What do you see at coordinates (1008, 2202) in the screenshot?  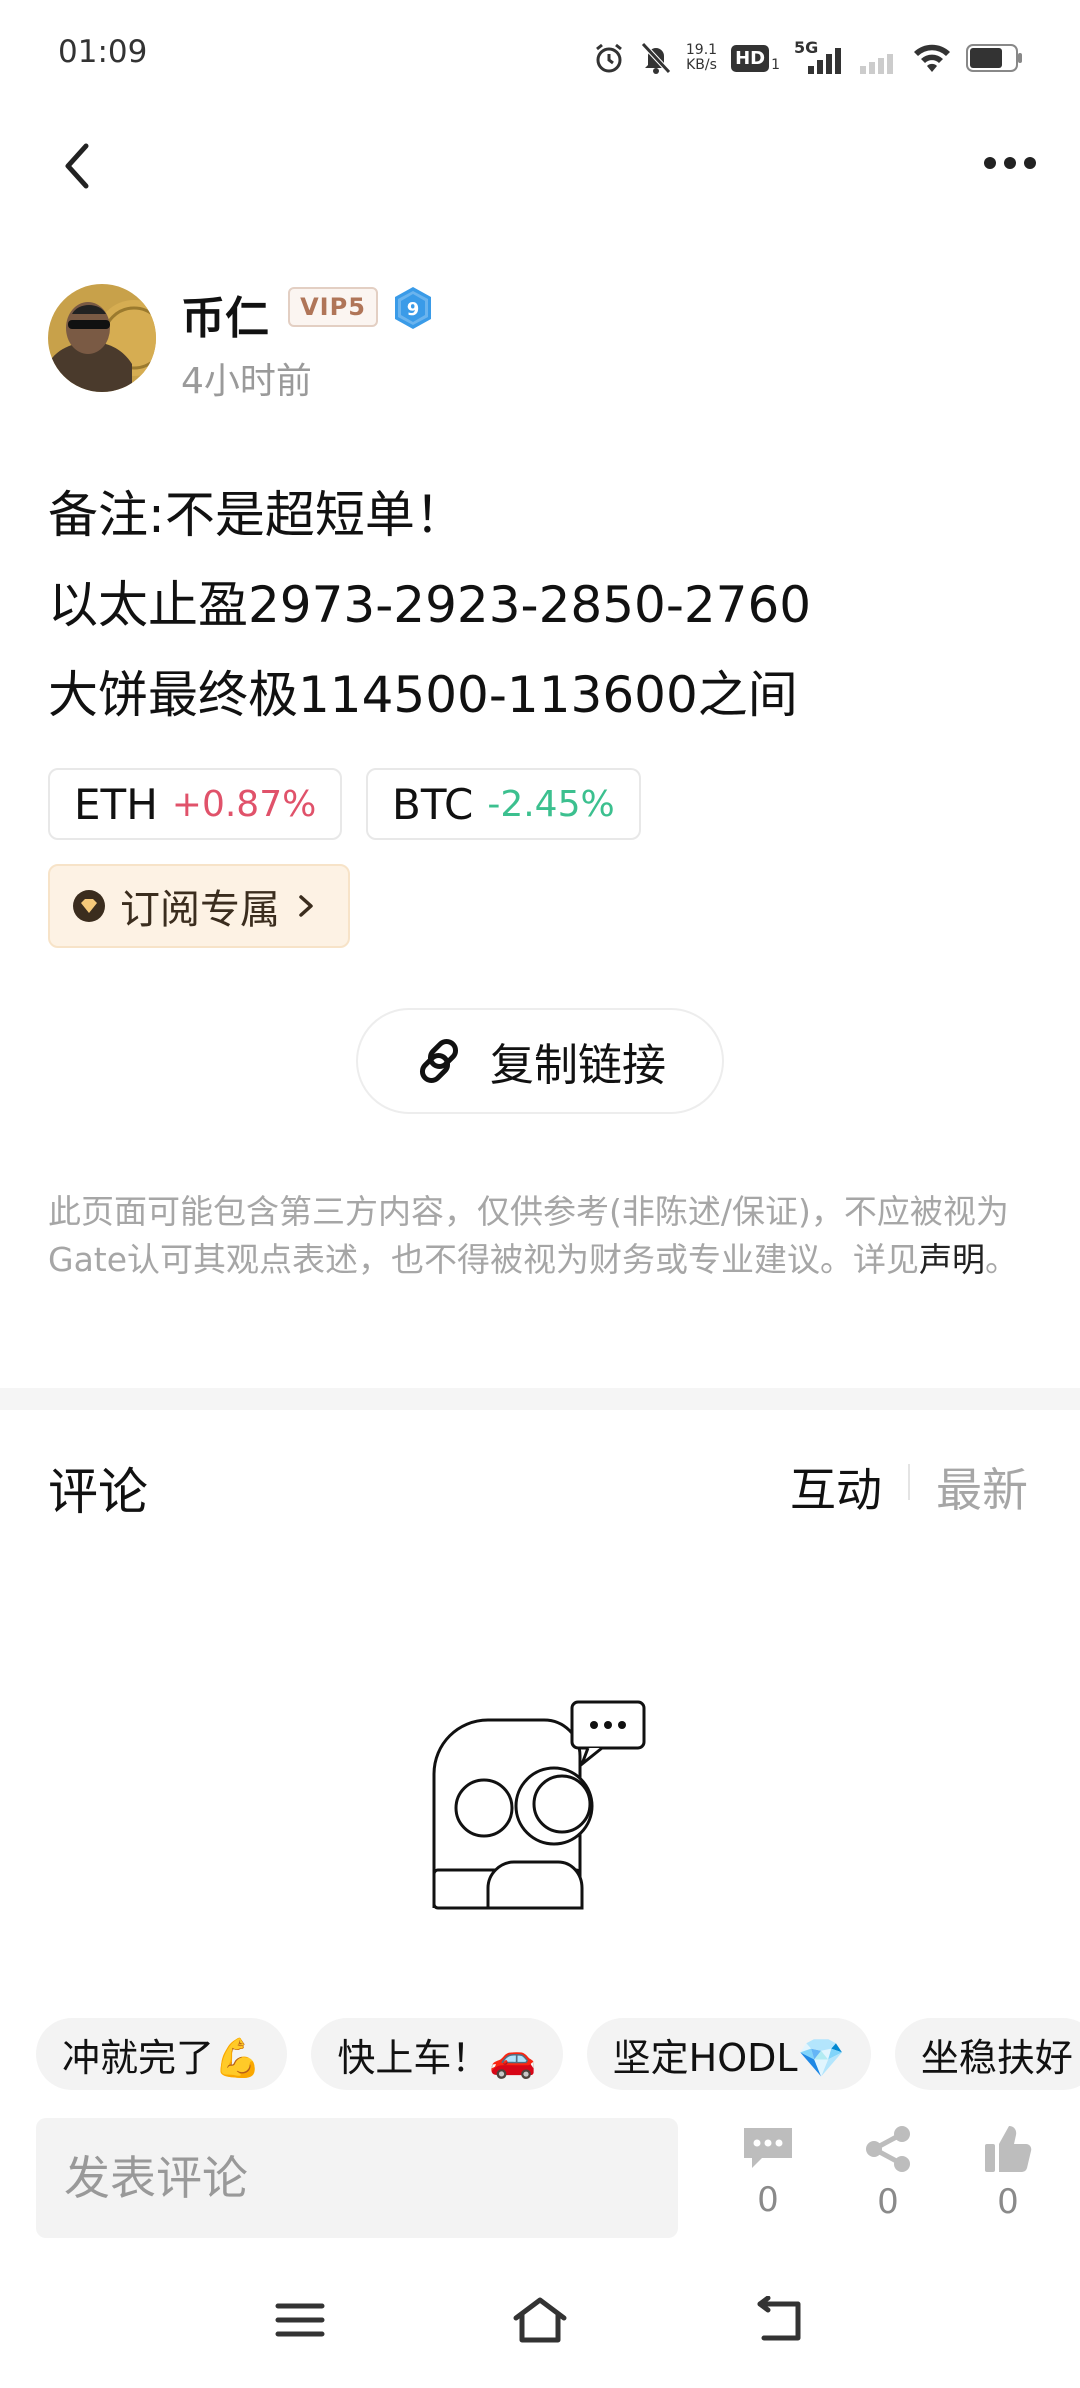 I see `like-count: 0` at bounding box center [1008, 2202].